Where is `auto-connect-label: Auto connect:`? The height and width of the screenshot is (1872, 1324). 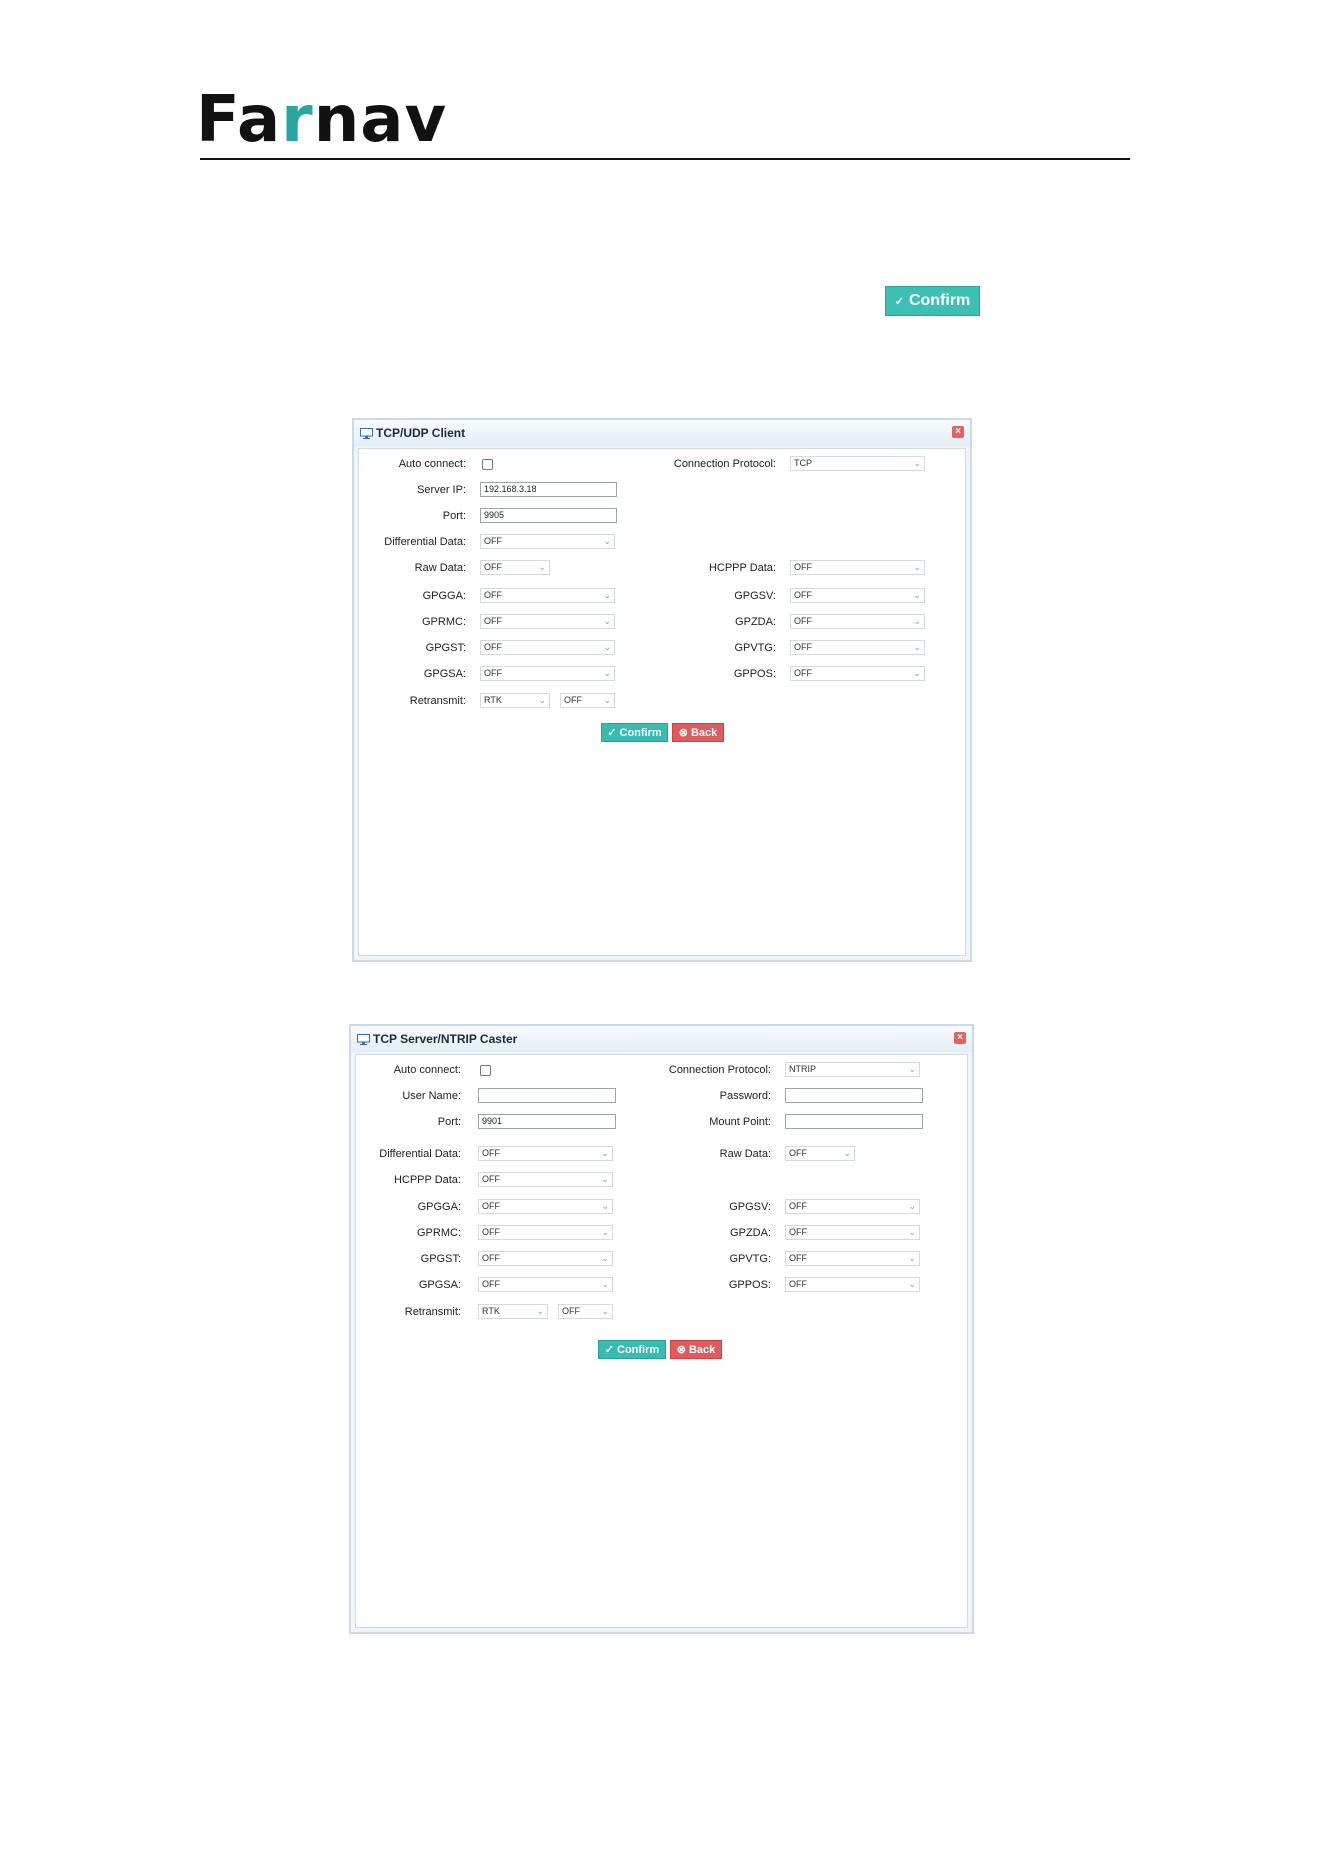
auto-connect-label: Auto connect: is located at coordinates (432, 464).